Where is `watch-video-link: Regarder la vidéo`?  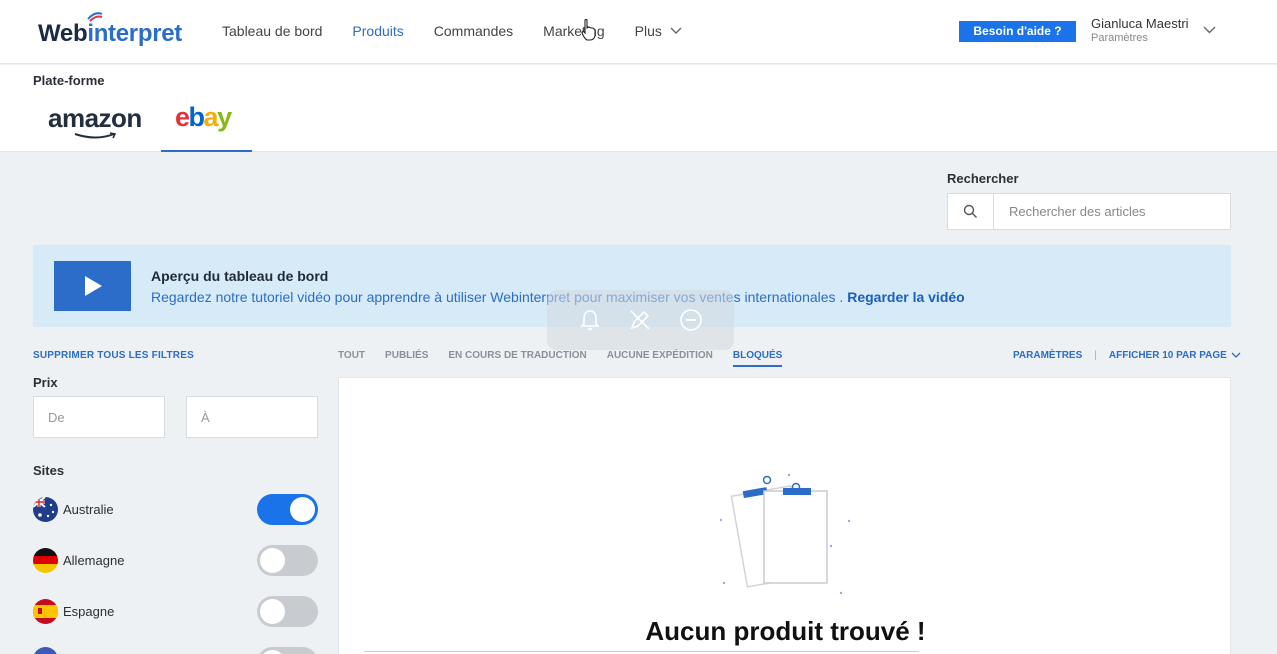
watch-video-link: Regarder la vidéo is located at coordinates (906, 297).